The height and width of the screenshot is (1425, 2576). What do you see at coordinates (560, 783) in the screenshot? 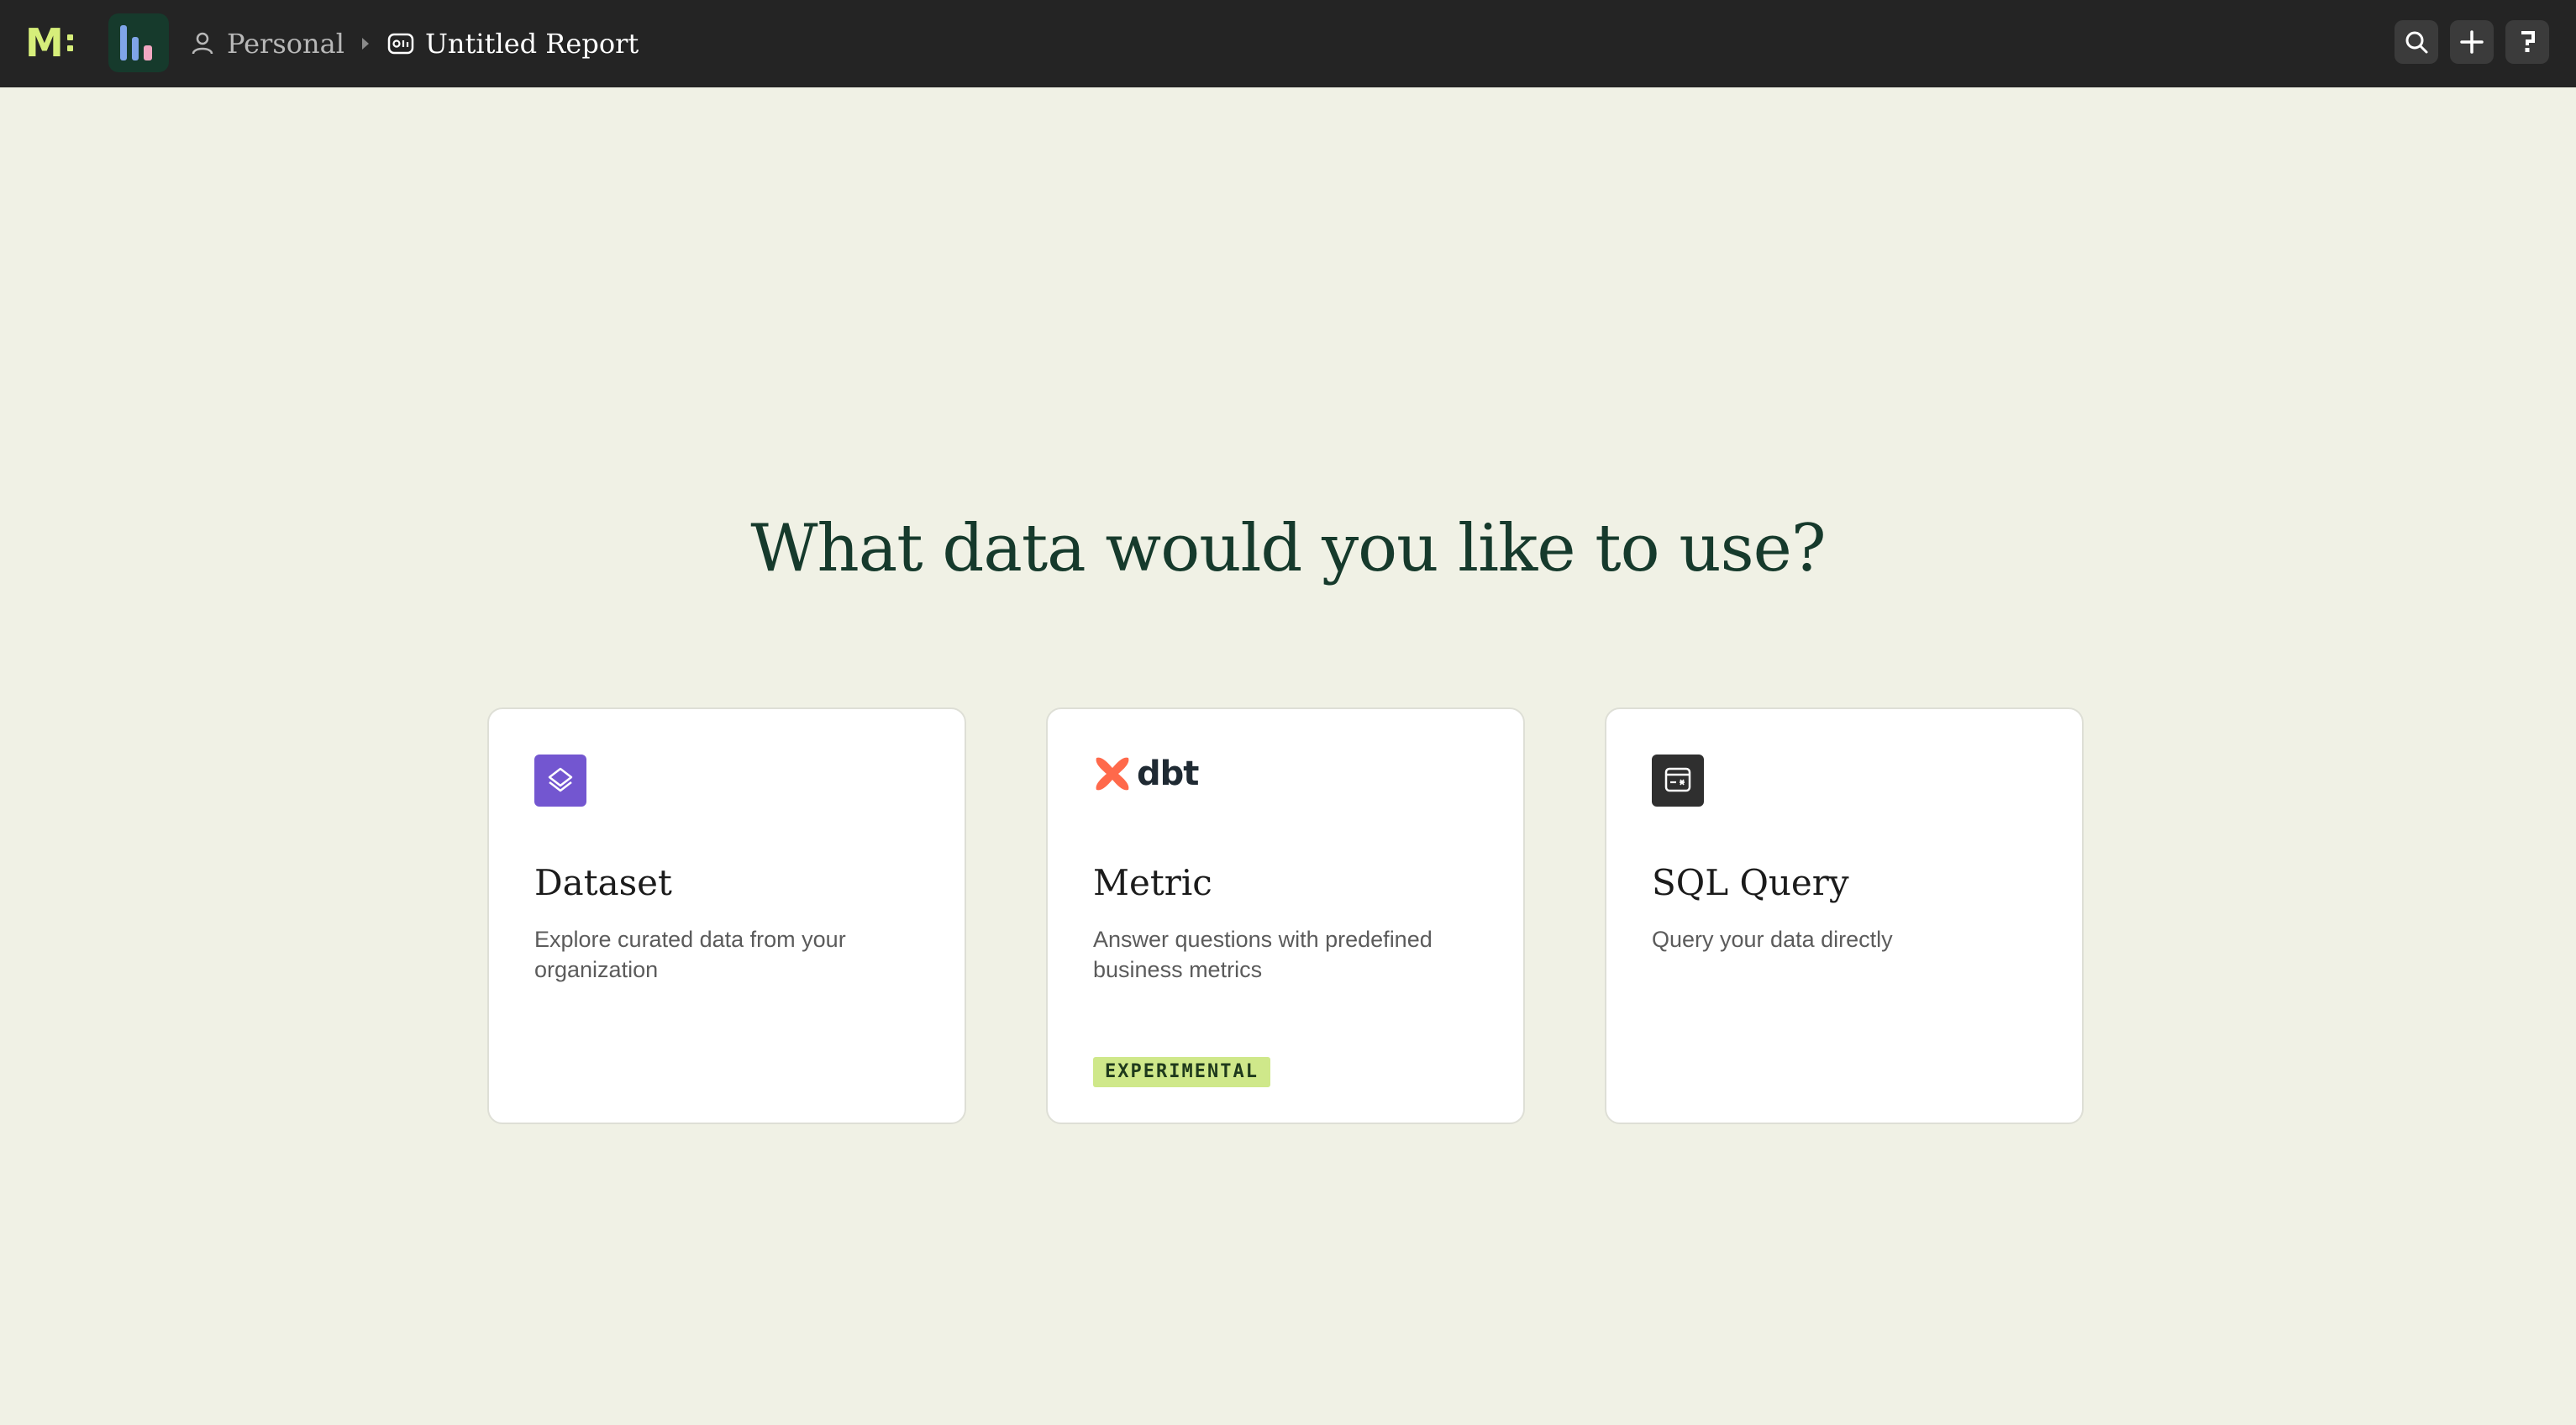
I see `dataset-icon` at bounding box center [560, 783].